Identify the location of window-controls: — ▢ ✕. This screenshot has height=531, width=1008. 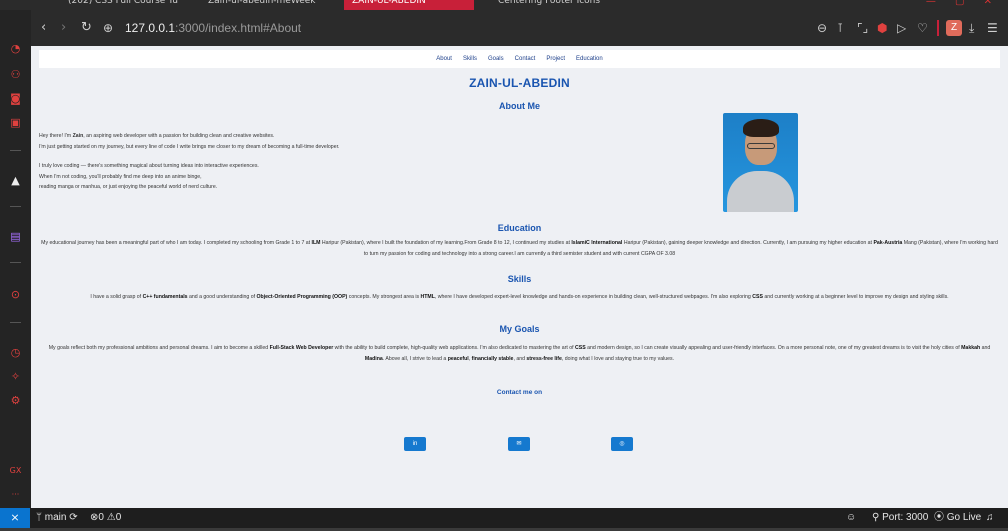
(963, 3).